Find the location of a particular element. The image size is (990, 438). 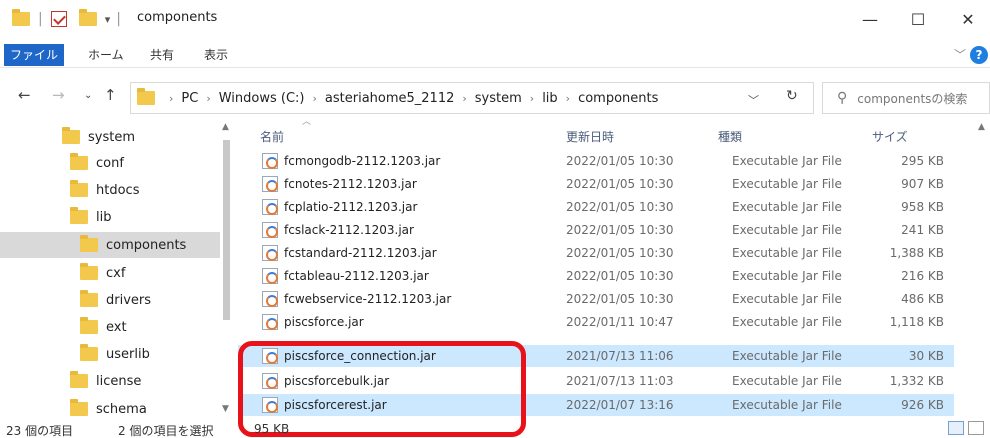

nav-item-ext: ext is located at coordinates (110, 327).